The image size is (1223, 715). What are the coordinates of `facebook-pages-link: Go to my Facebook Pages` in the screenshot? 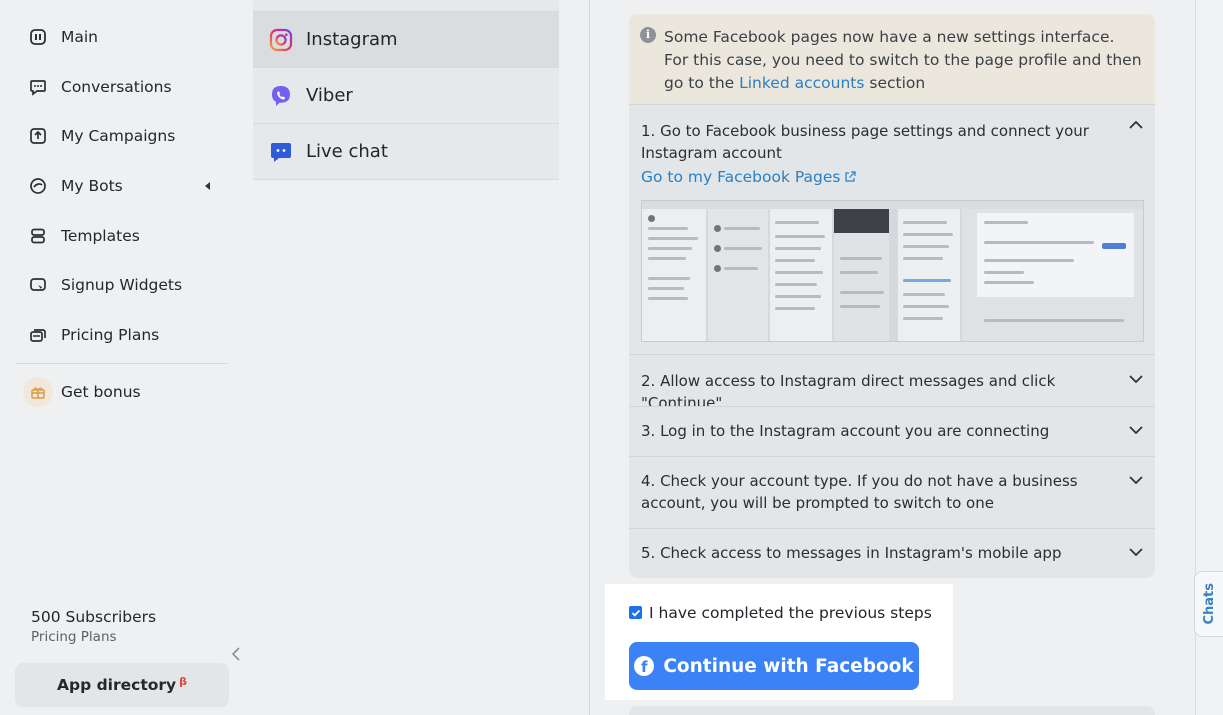 It's located at (749, 177).